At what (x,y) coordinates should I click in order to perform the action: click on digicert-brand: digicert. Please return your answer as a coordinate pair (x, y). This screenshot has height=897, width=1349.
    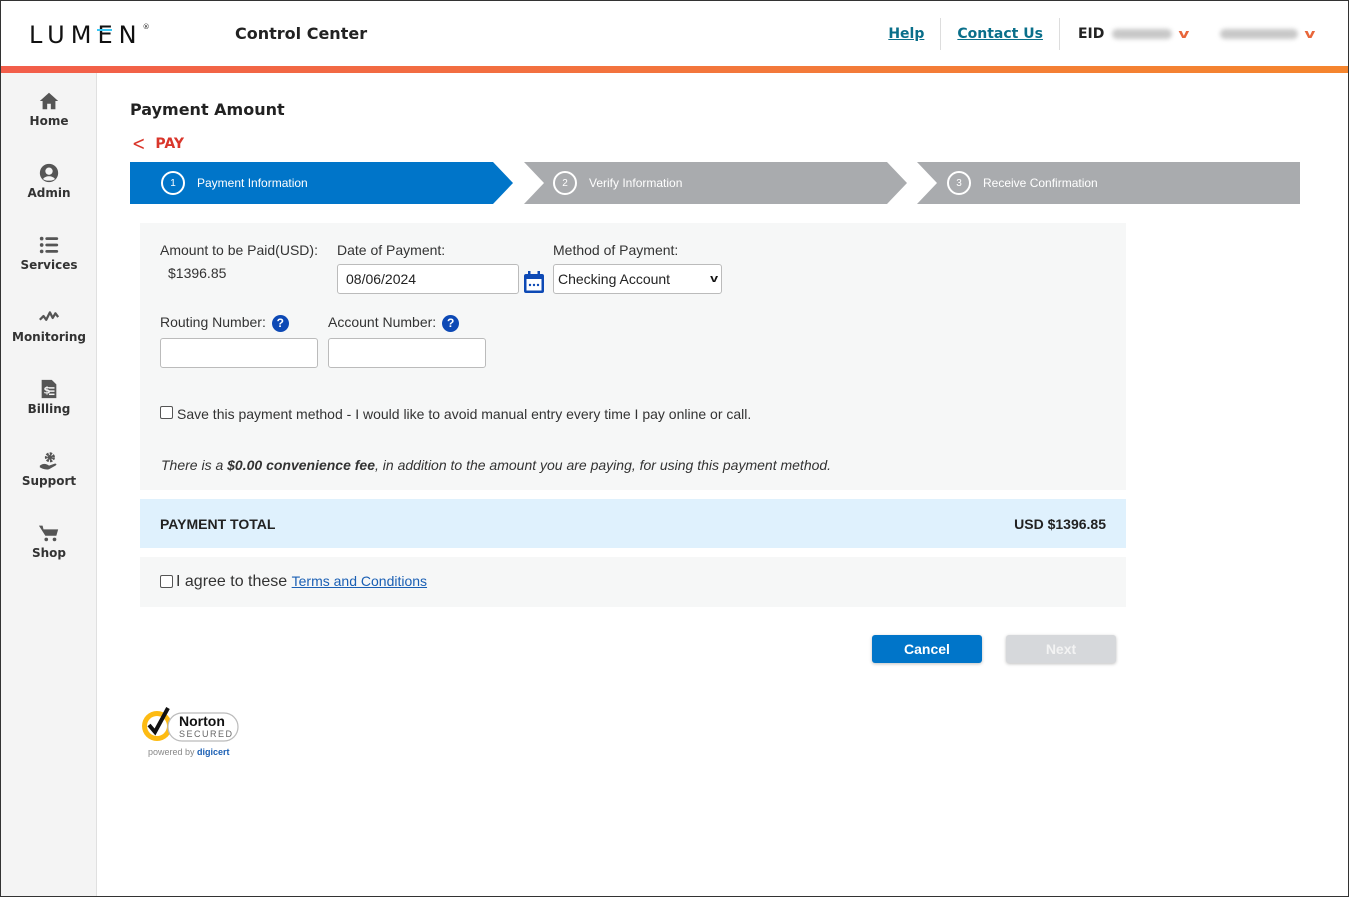
    Looking at the image, I should click on (213, 752).